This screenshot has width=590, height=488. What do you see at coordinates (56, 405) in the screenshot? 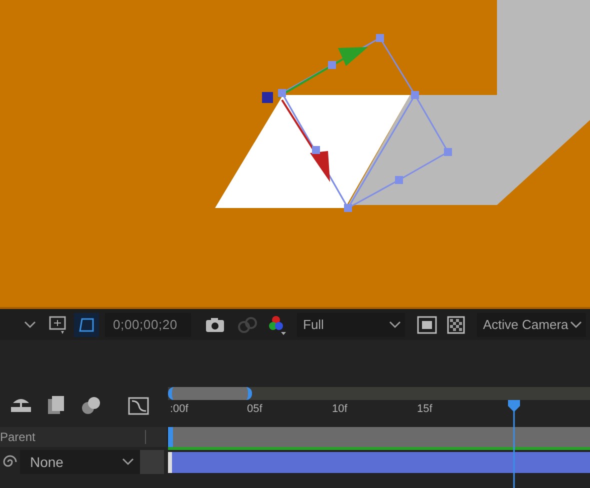
I see `frame-blending-icon` at bounding box center [56, 405].